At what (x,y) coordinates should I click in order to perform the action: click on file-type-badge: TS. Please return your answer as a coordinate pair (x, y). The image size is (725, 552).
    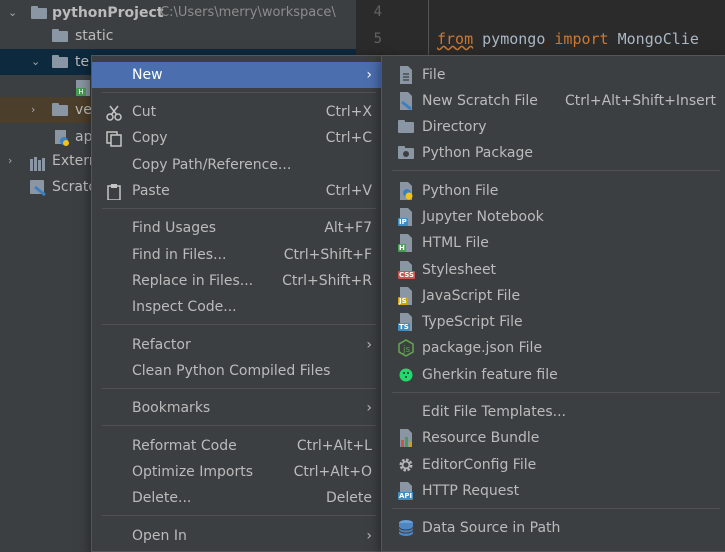
    Looking at the image, I should click on (404, 327).